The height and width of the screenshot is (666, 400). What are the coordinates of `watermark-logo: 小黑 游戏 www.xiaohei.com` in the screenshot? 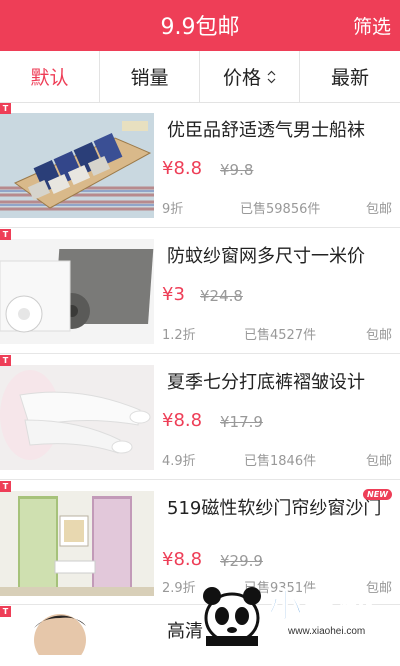 It's located at (295, 607).